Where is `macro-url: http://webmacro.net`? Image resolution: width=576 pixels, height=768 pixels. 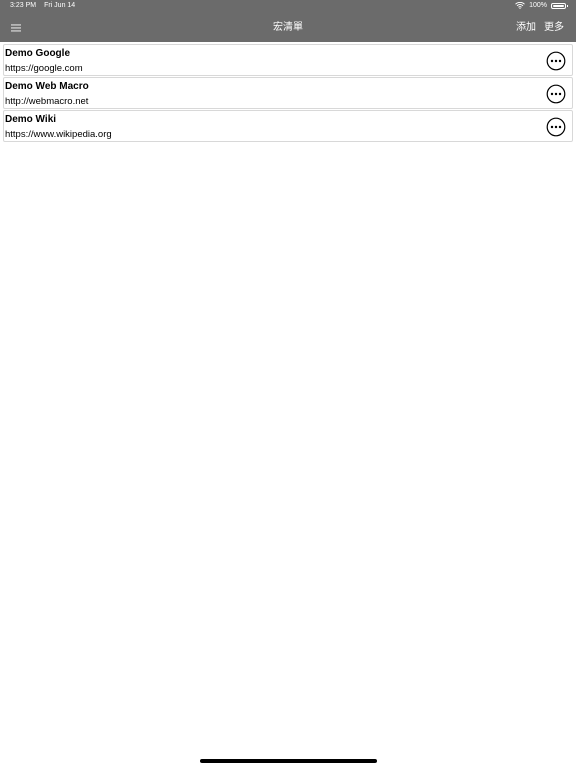 macro-url: http://webmacro.net is located at coordinates (47, 101).